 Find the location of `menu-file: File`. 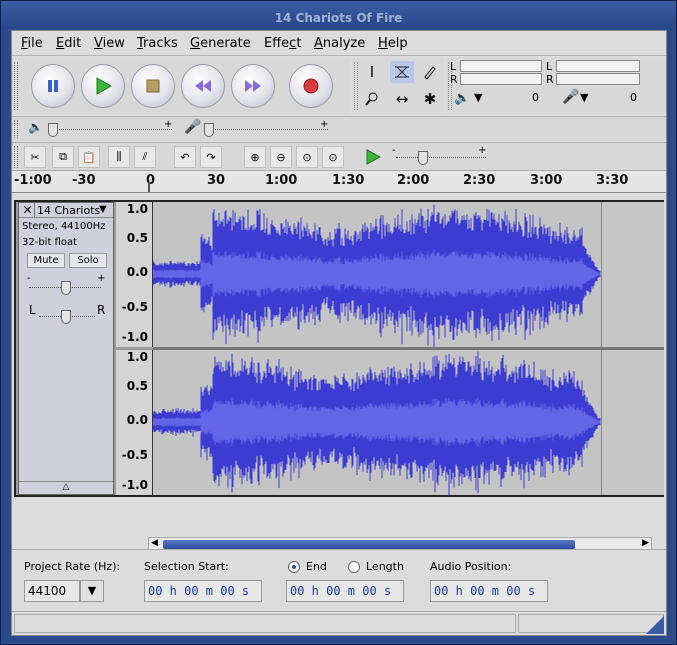

menu-file: File is located at coordinates (32, 43).